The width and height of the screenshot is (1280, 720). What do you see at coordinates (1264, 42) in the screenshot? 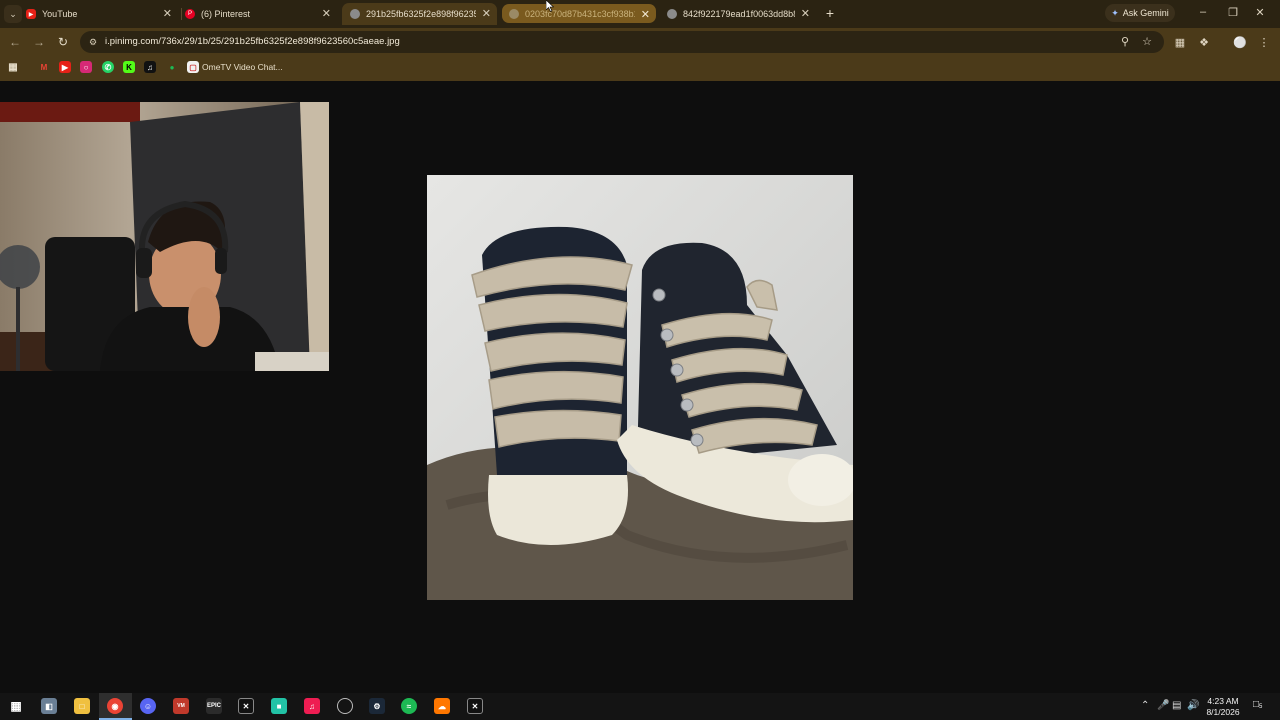
I see `kebab-menu-icon: ⋮` at bounding box center [1264, 42].